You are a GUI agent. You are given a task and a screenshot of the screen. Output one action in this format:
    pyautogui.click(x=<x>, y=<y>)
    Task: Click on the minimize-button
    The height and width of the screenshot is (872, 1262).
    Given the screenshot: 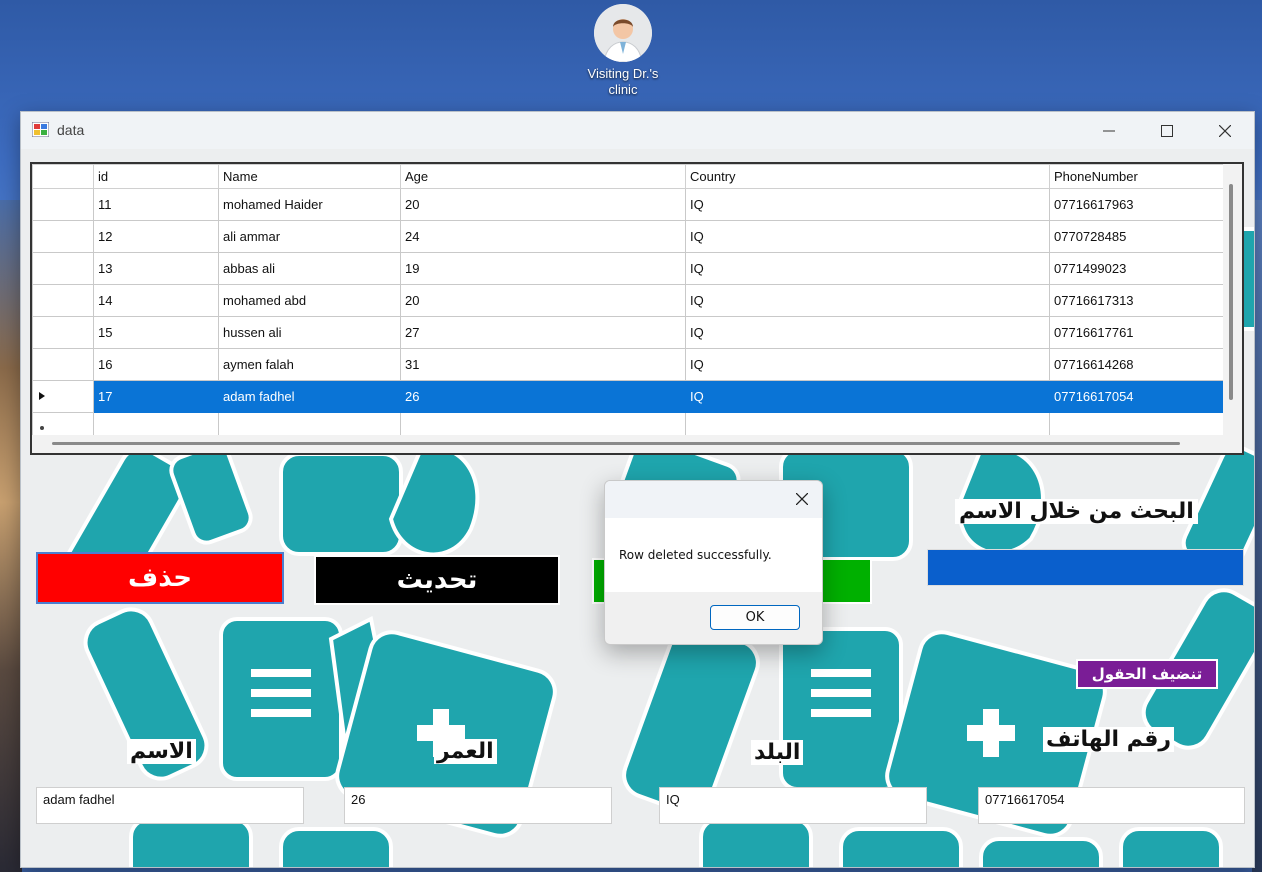 What is the action you would take?
    pyautogui.click(x=1109, y=130)
    